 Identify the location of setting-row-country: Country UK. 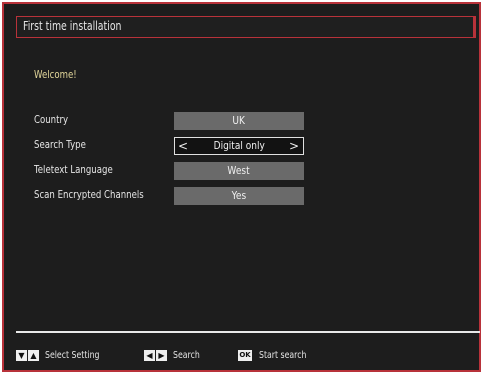
(169, 121).